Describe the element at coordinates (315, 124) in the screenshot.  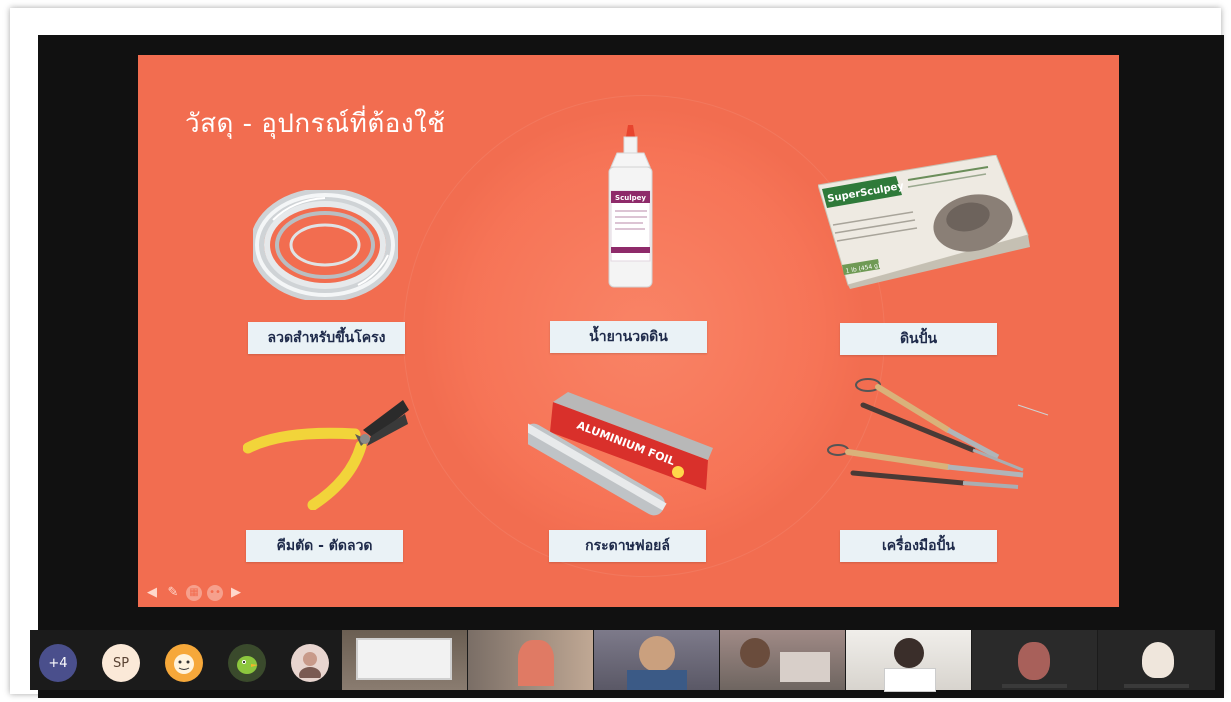
I see `slide-title: วัสดุ - อุปกรณ์ที่ต้องใช้` at that location.